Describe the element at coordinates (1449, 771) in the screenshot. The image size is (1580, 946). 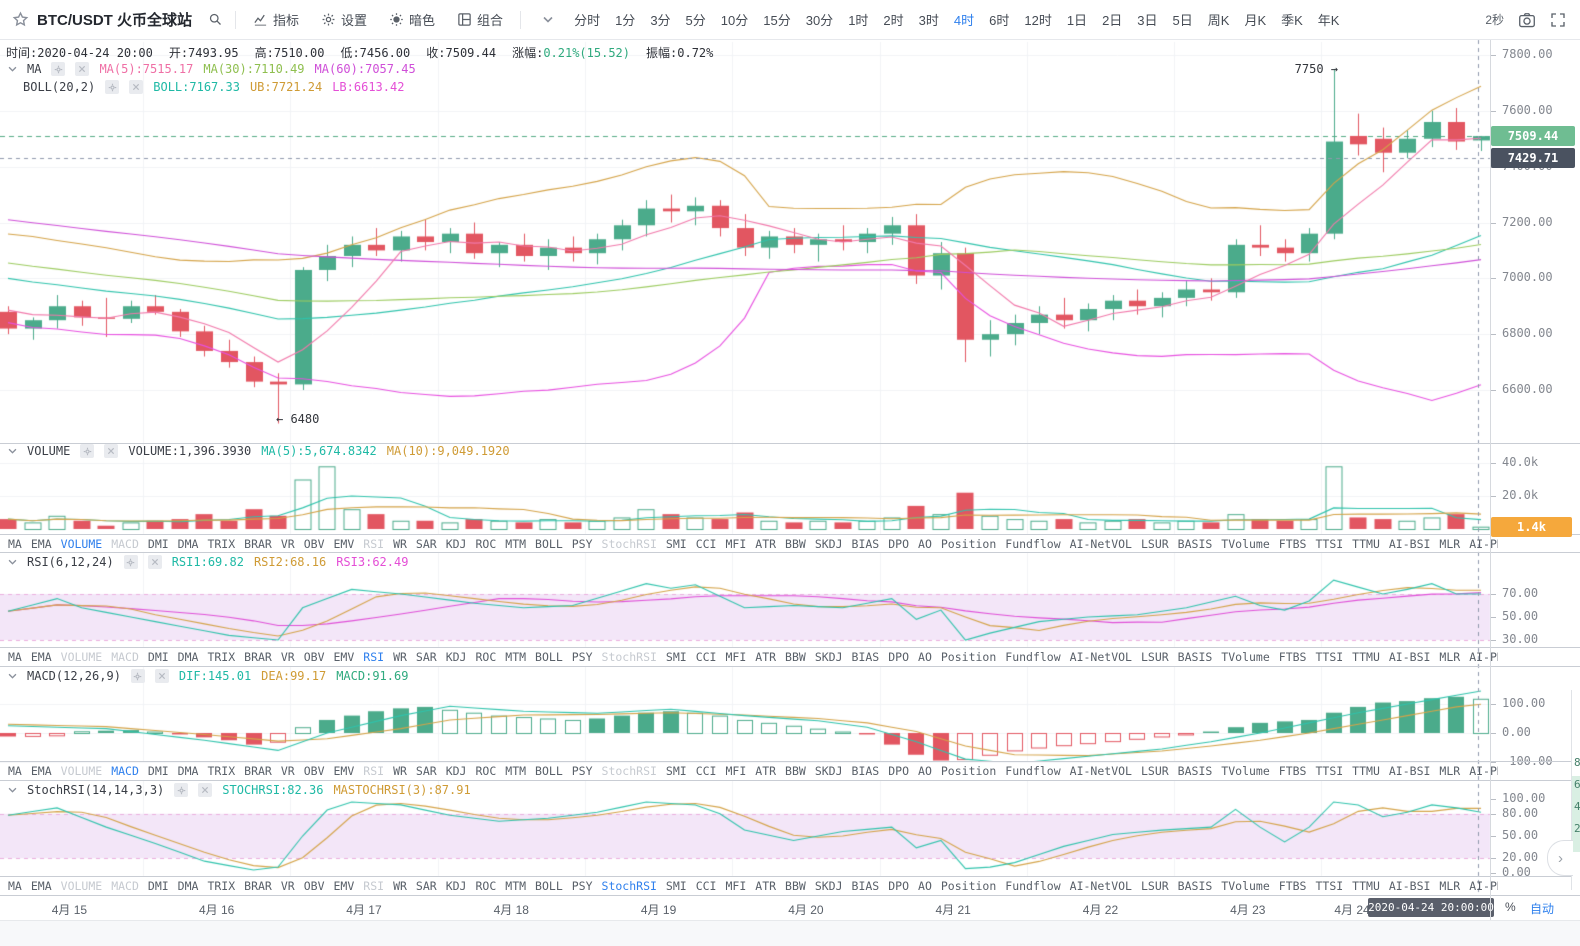
I see `indicator-tab-mlr: MLR` at that location.